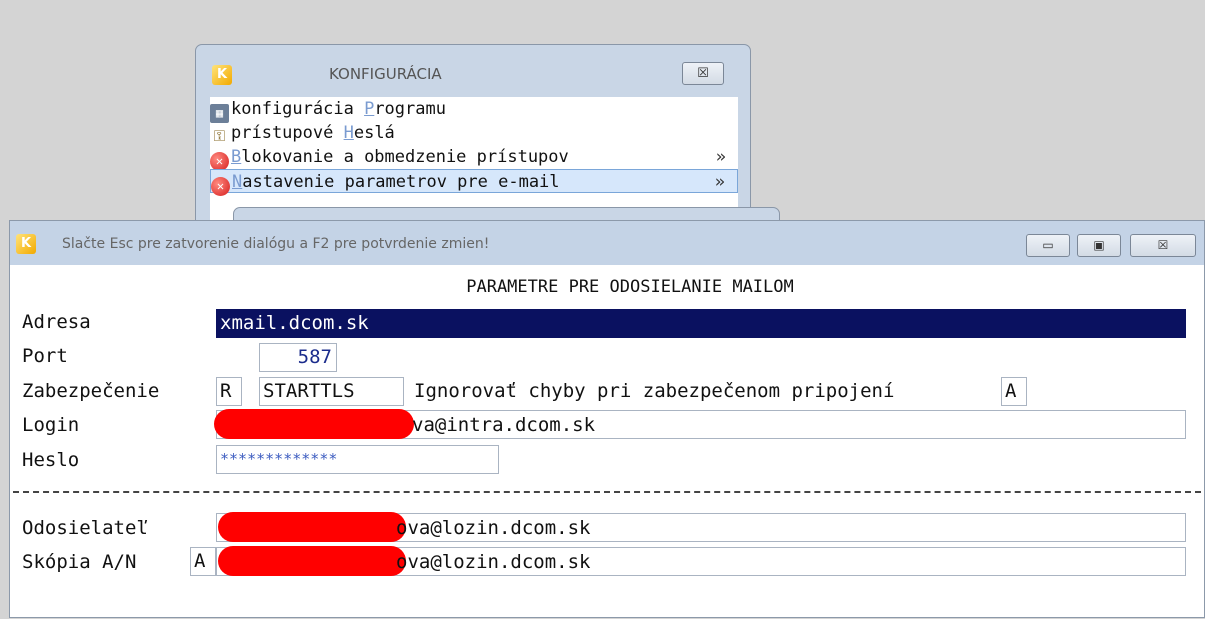  Describe the element at coordinates (287, 133) in the screenshot. I see `menu-item-text: prístupové` at that location.